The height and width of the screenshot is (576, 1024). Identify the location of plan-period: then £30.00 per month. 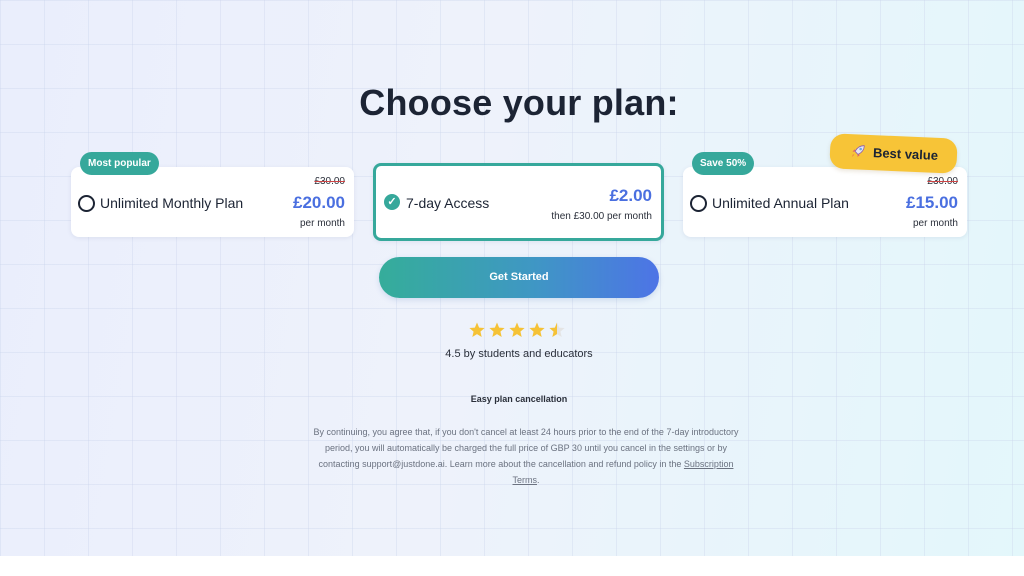
(601, 216).